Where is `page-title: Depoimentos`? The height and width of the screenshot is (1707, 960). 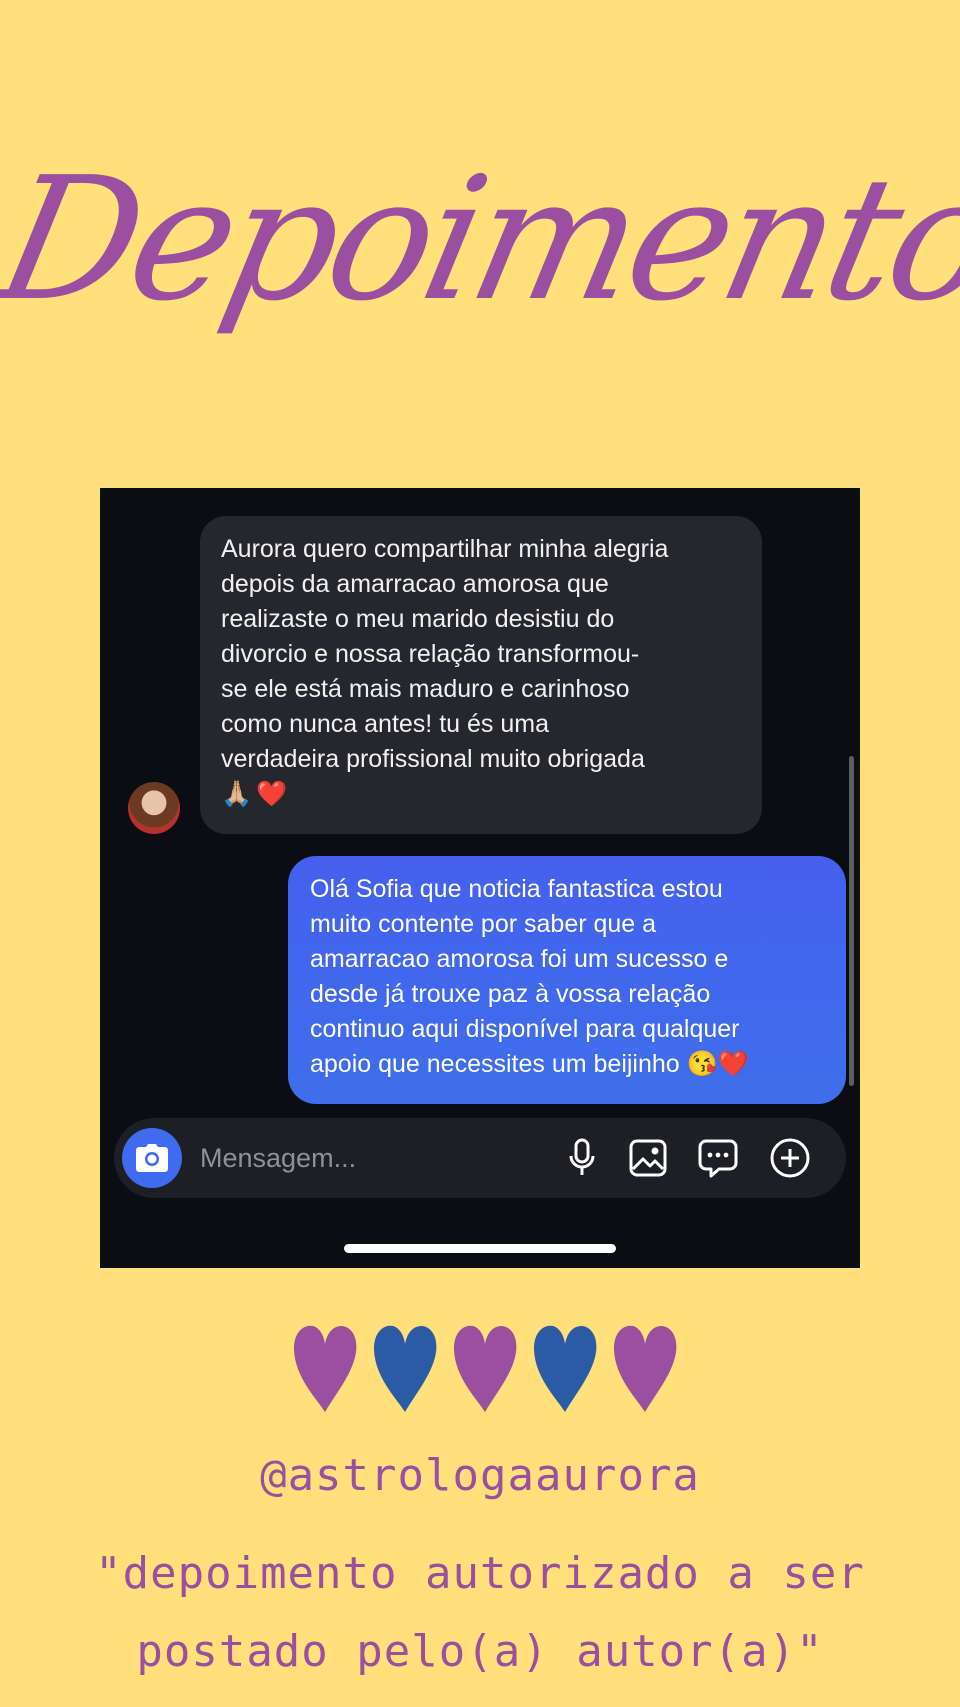 page-title: Depoimentos is located at coordinates (480, 240).